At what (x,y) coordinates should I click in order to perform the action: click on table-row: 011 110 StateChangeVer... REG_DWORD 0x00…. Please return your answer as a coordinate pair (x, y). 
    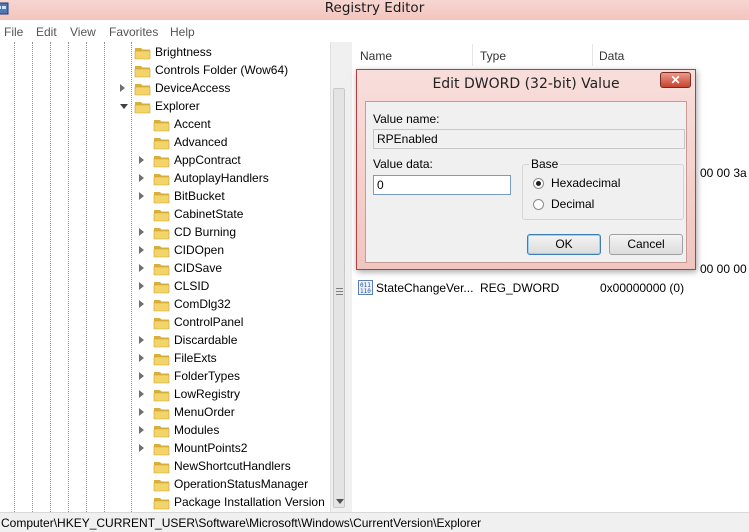
    Looking at the image, I should click on (553, 289).